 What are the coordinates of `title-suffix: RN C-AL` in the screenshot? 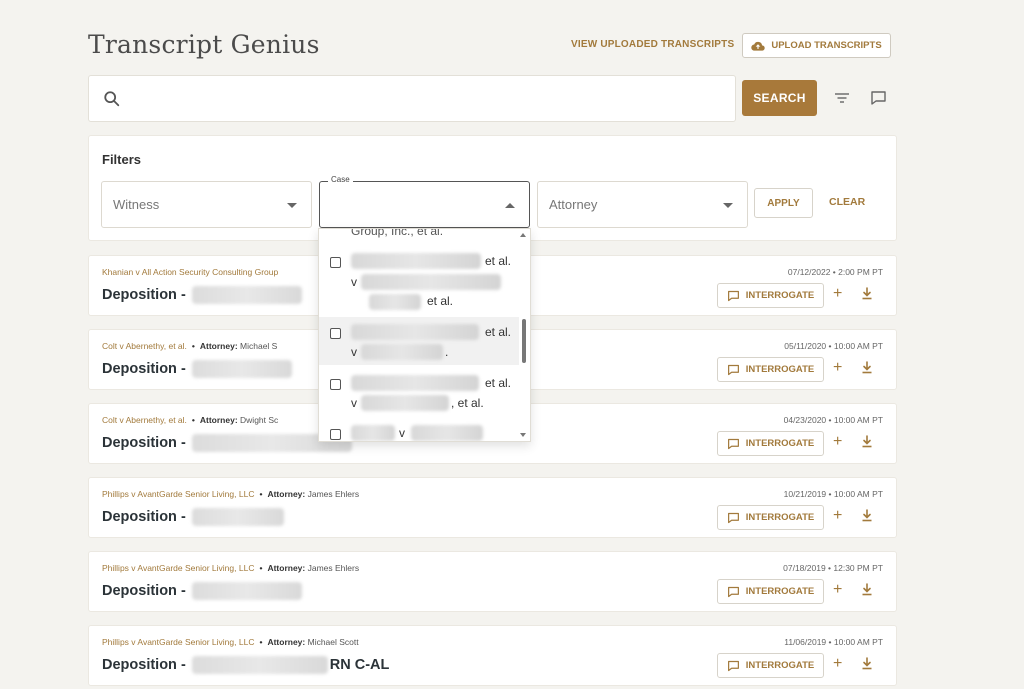 It's located at (359, 665).